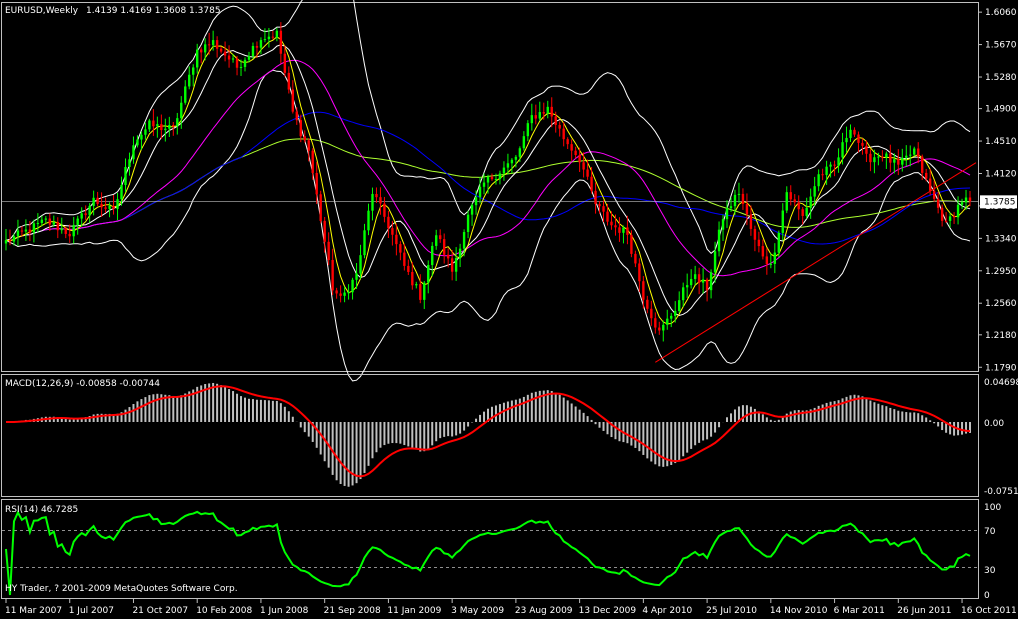  What do you see at coordinates (799, 611) in the screenshot?
I see `date-tick-label: 14 Nov 2010` at bounding box center [799, 611].